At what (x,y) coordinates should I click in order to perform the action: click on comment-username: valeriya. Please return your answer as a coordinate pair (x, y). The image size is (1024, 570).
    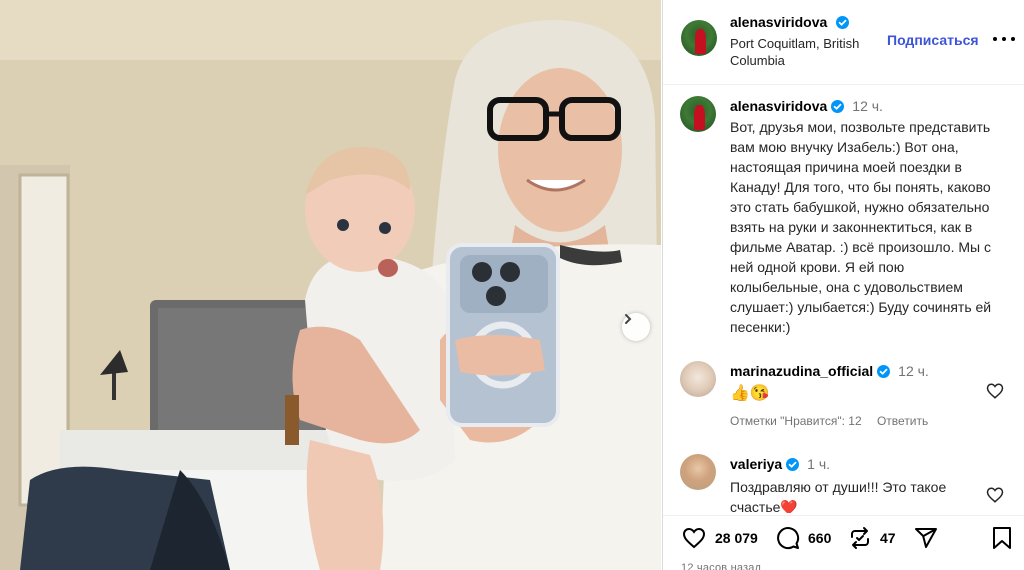
    Looking at the image, I should click on (756, 464).